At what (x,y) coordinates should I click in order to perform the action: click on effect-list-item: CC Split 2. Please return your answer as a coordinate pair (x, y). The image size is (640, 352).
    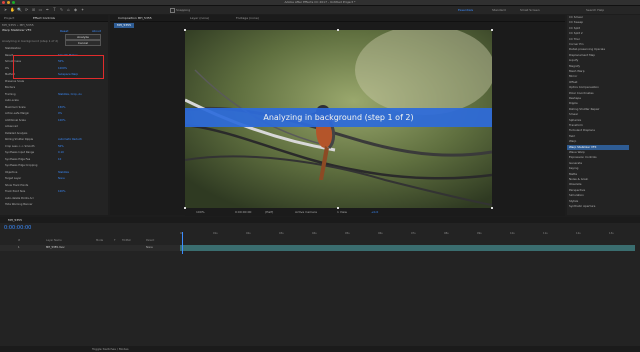
    Looking at the image, I should click on (576, 33).